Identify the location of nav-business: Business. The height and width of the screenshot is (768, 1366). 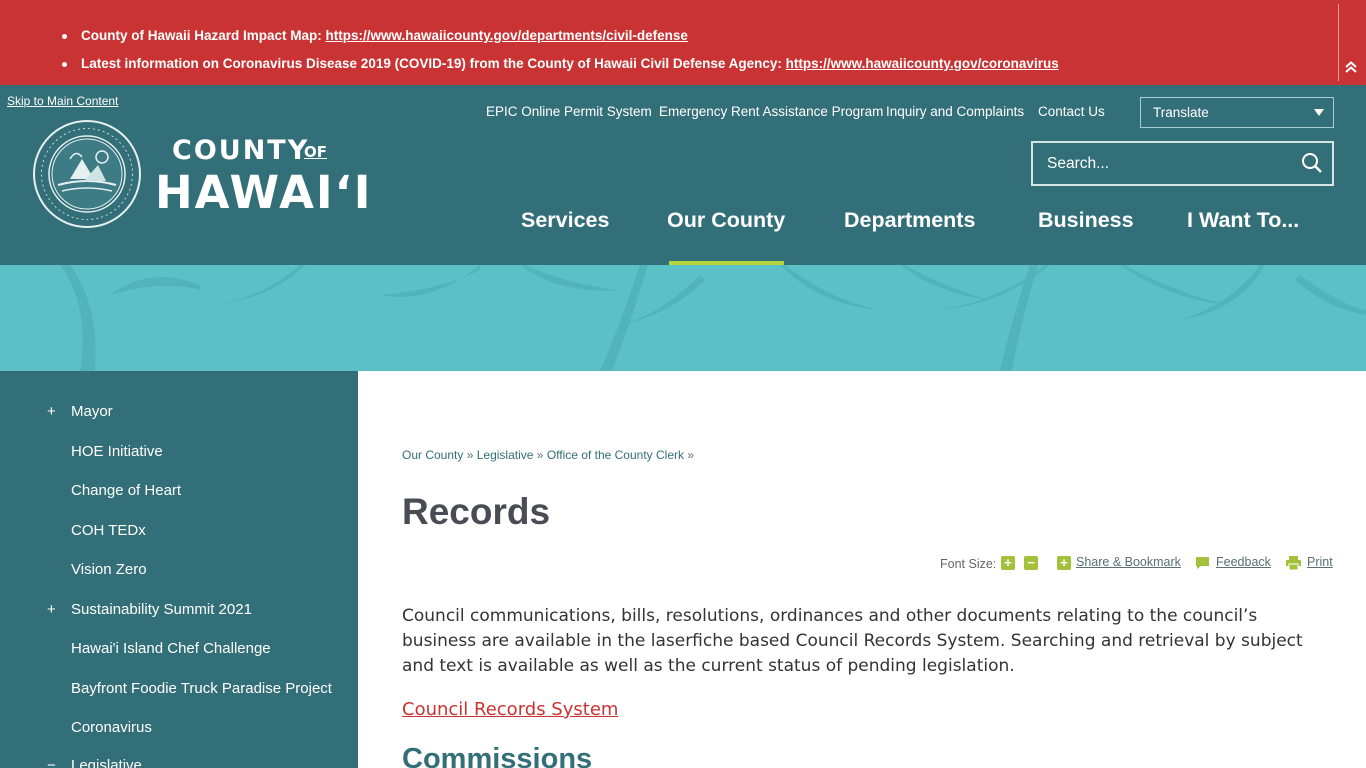
(1086, 220).